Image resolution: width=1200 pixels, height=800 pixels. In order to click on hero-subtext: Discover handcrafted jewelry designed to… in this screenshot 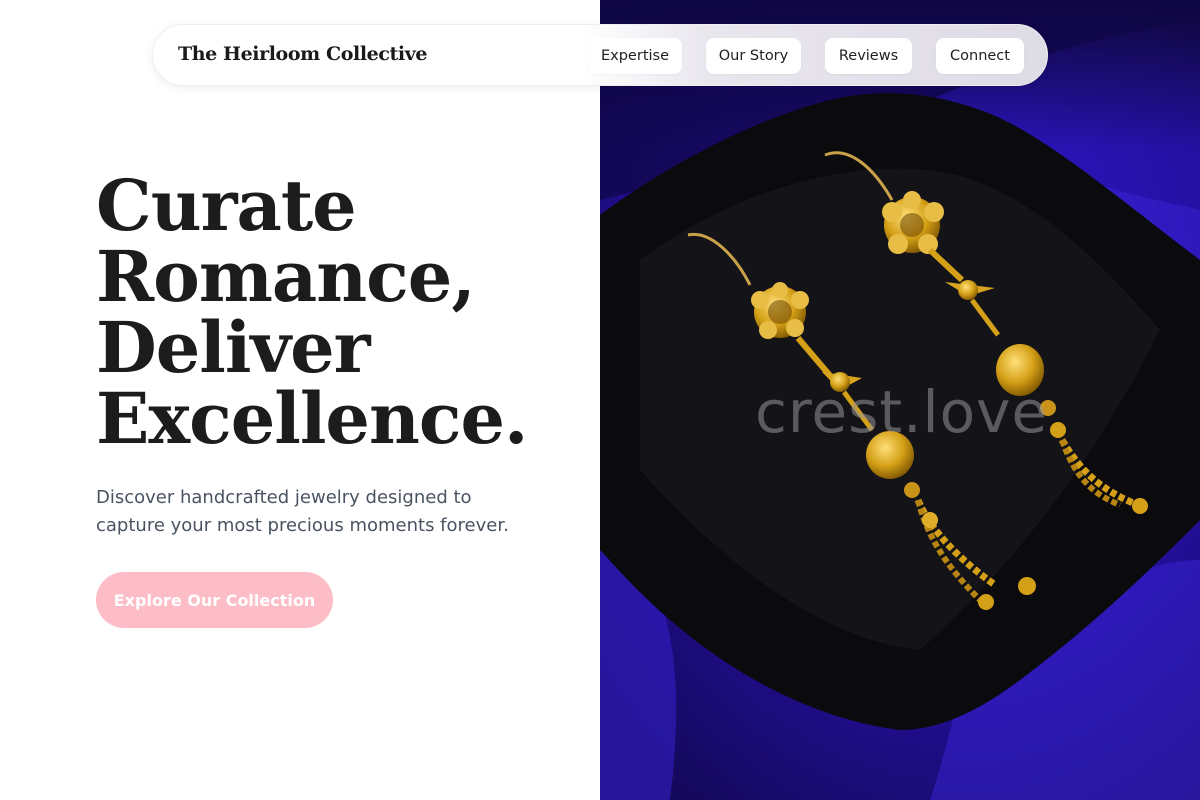, I will do `click(302, 511)`.